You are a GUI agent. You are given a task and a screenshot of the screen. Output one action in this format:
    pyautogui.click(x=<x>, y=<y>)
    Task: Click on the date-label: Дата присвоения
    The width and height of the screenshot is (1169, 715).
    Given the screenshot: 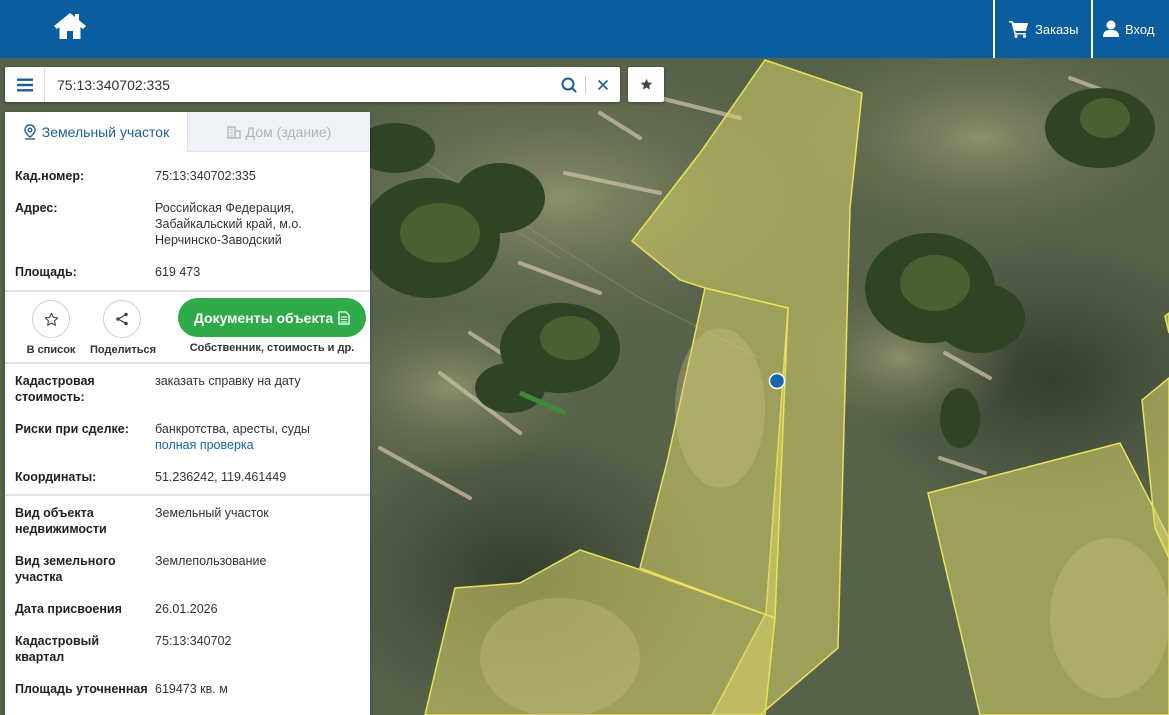 What is the action you would take?
    pyautogui.click(x=68, y=609)
    